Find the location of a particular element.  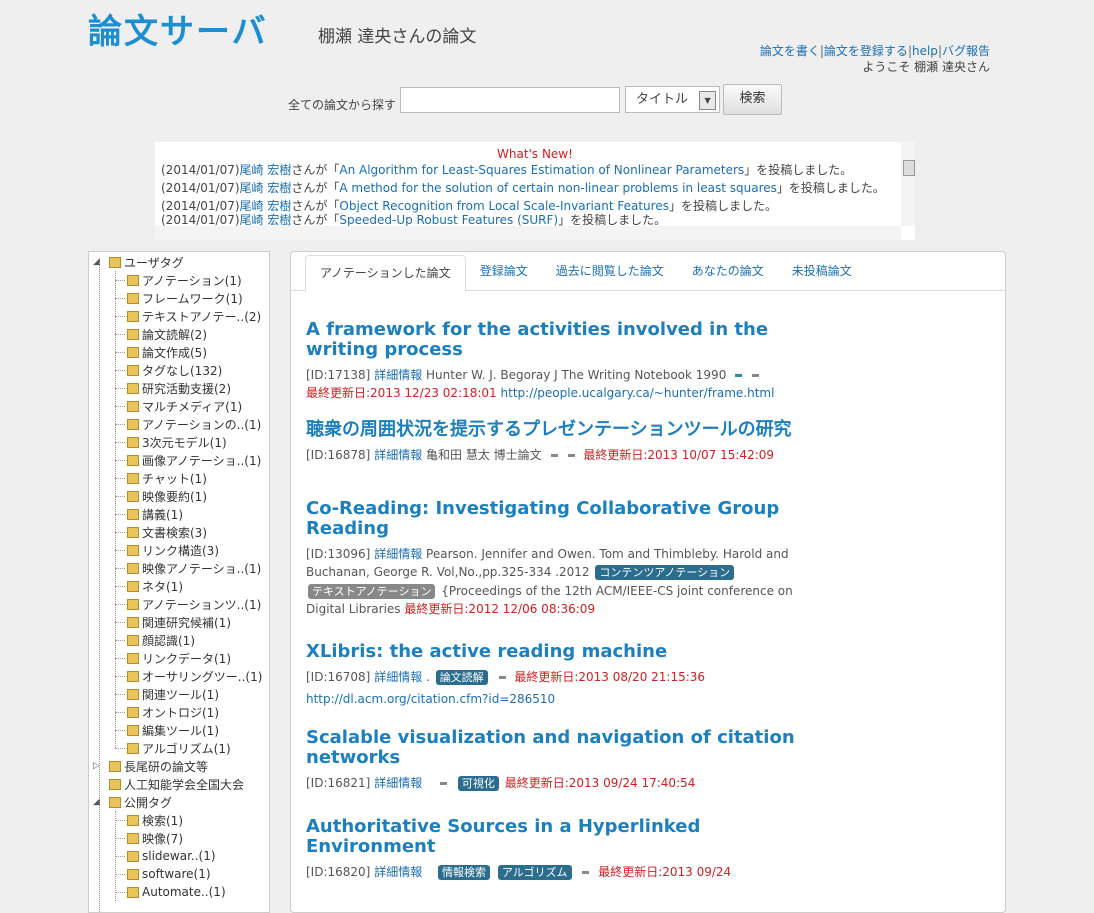

tree-node-tag: アノテーションの..(1) is located at coordinates (194, 424).